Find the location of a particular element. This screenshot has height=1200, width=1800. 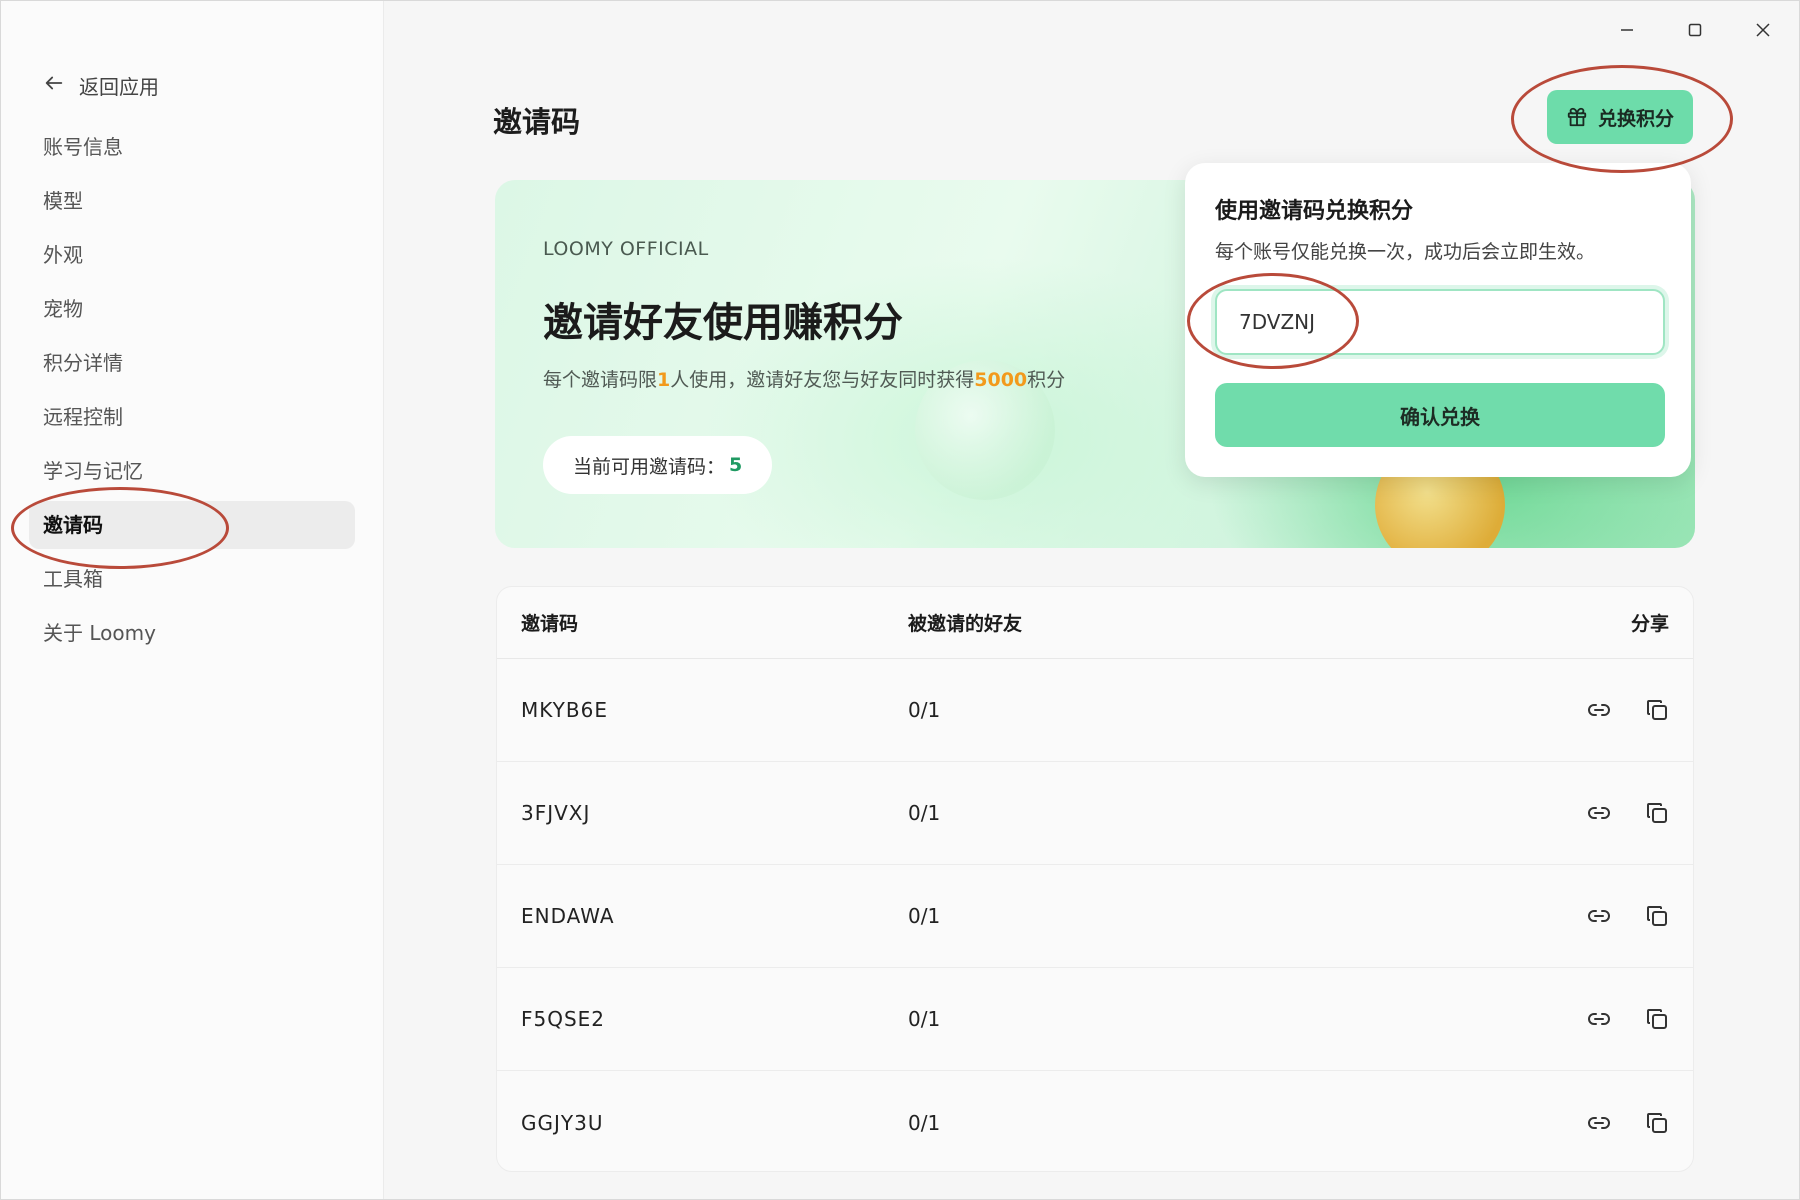

banner-desc-part2: 人使用，邀请好友您与好友同时获得 is located at coordinates (822, 380).